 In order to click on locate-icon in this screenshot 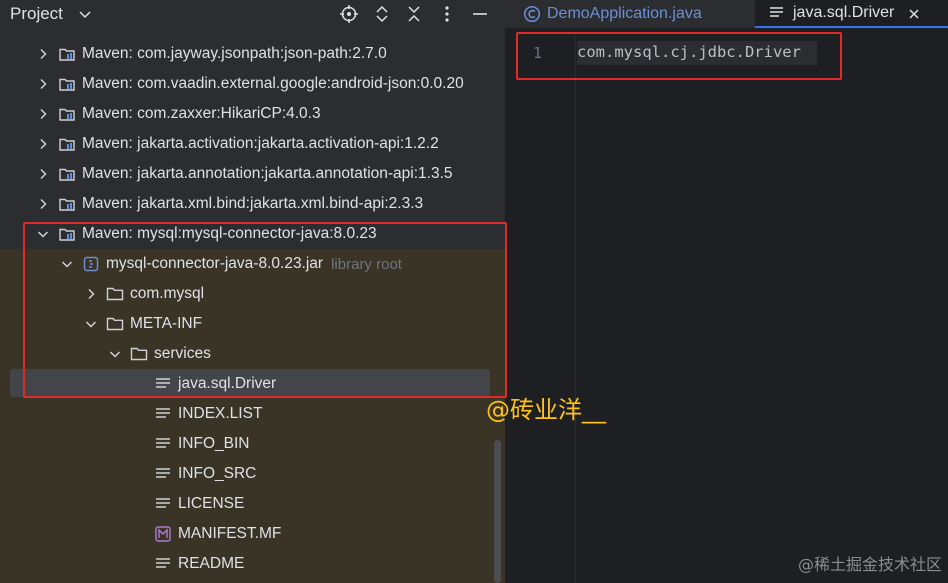, I will do `click(349, 14)`.